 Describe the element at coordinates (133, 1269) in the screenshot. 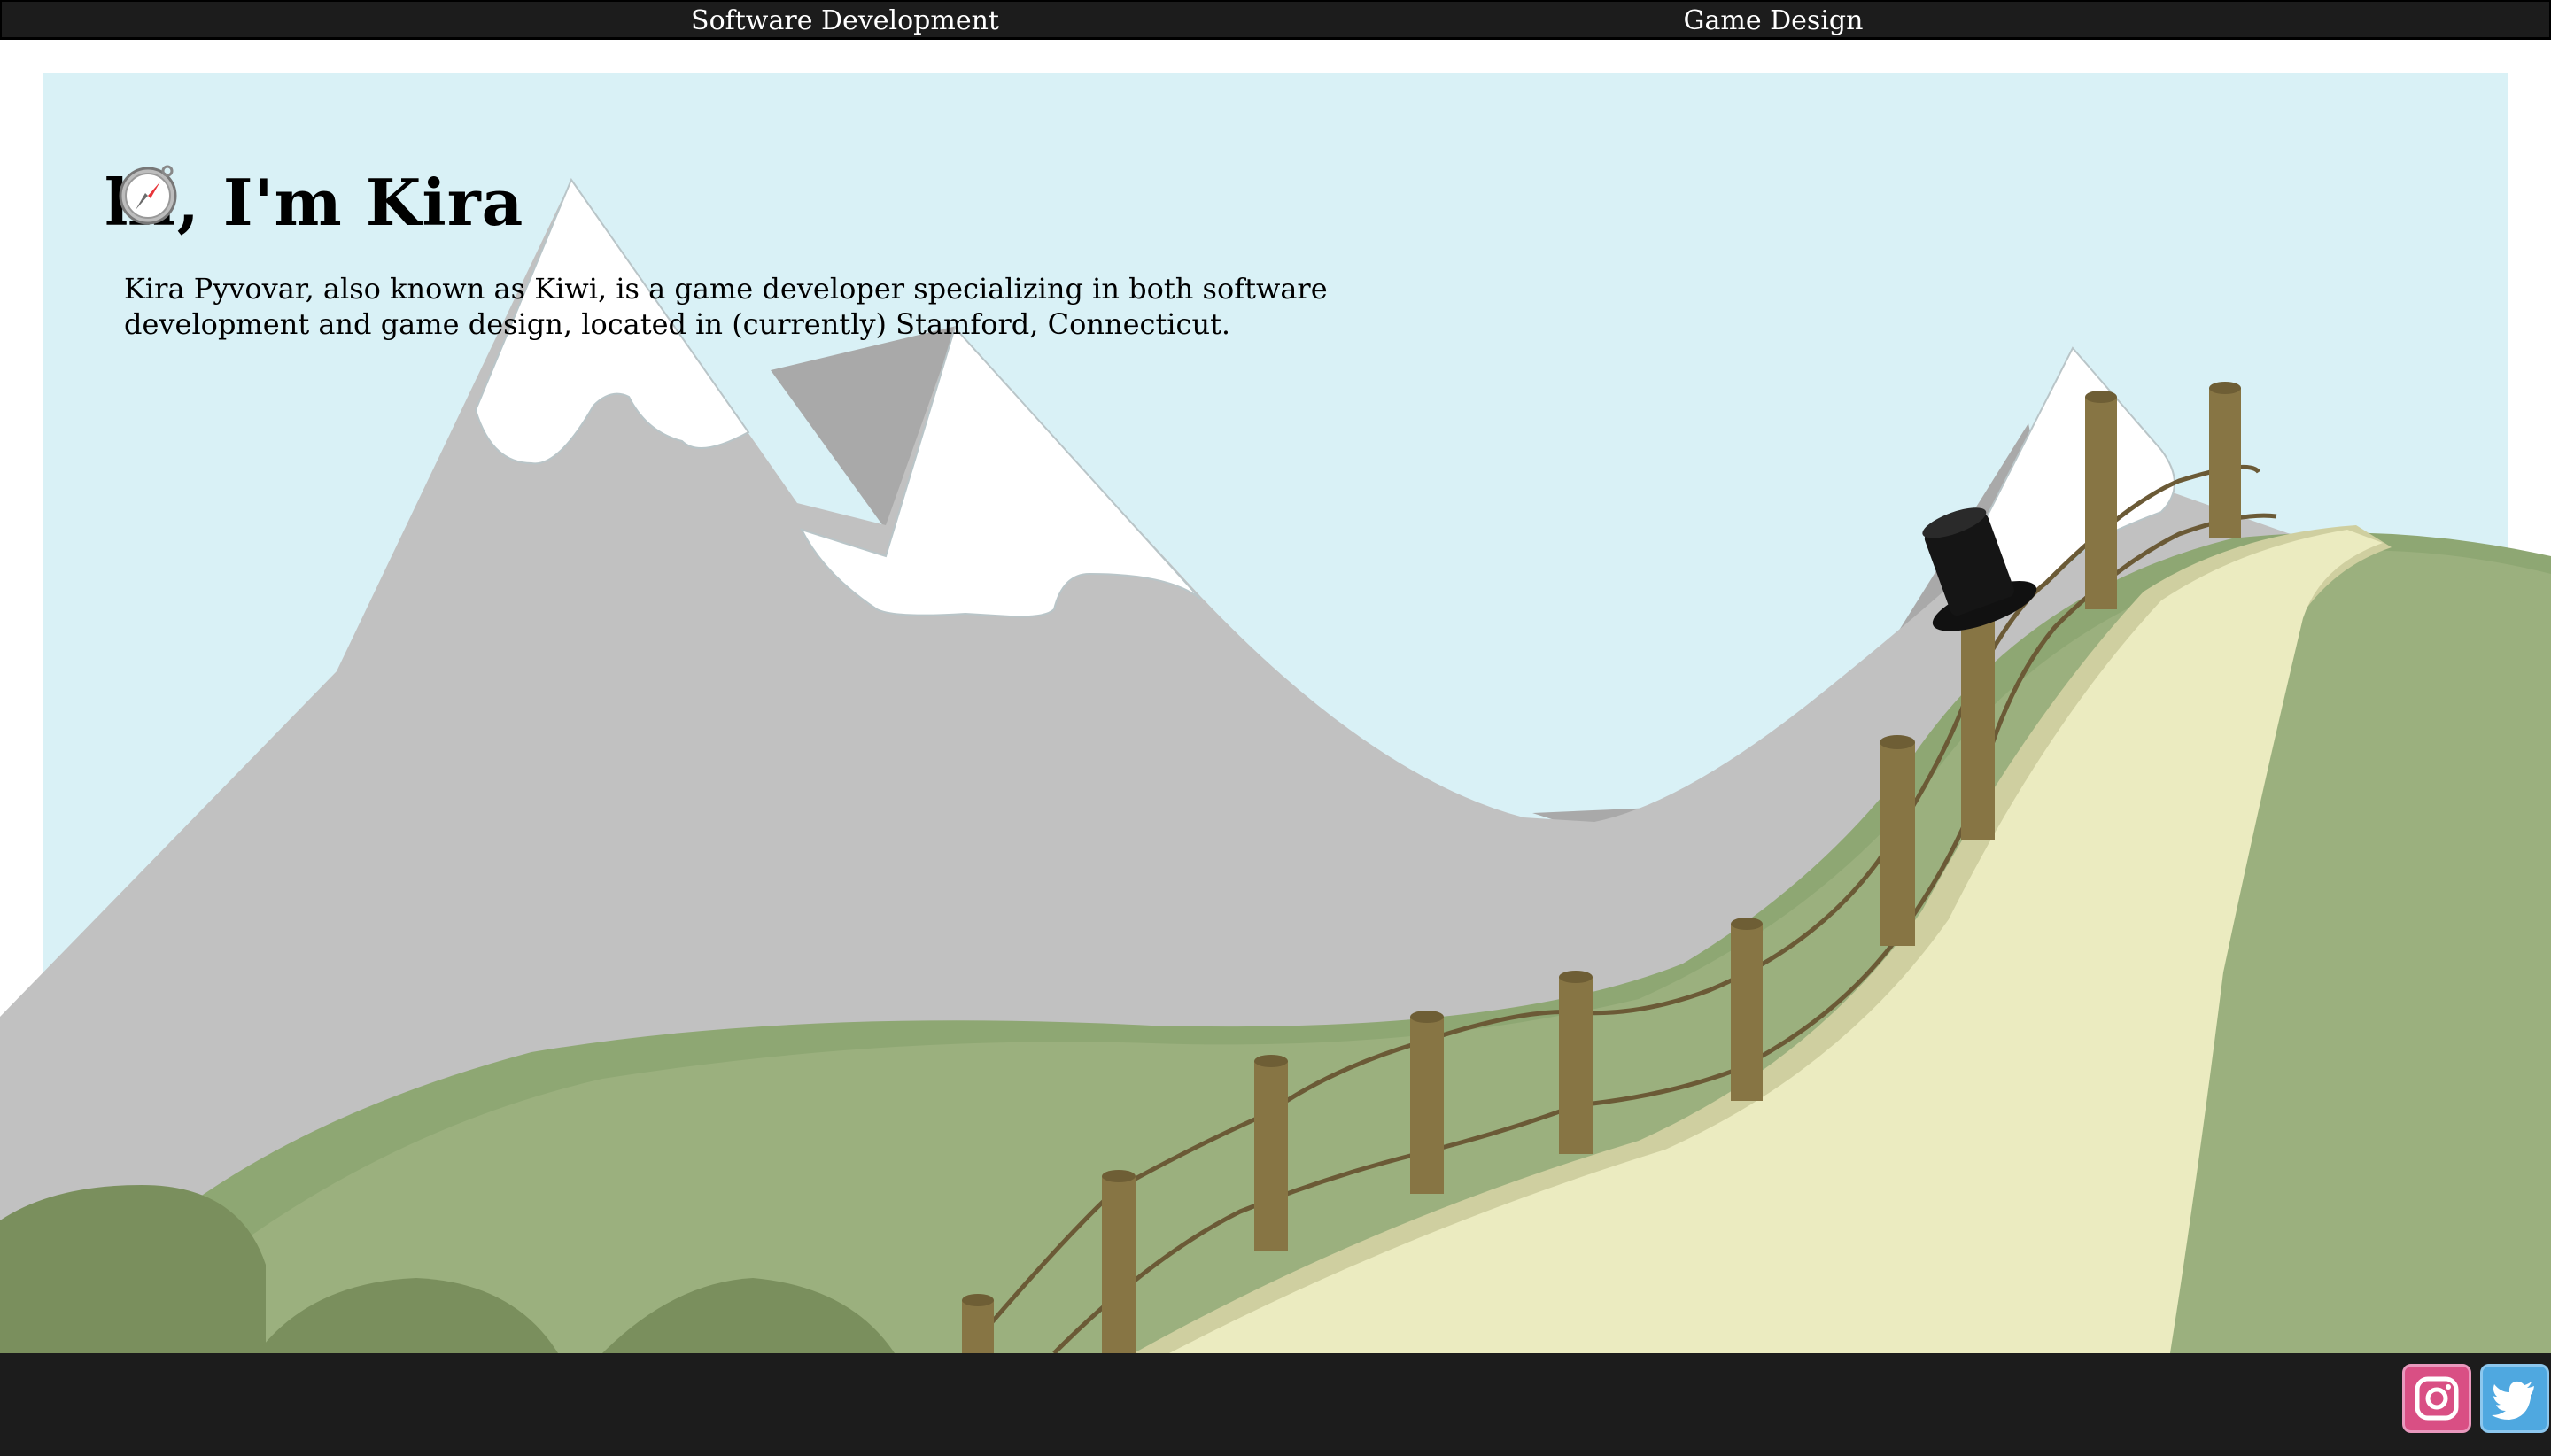

I see `bush-left` at that location.